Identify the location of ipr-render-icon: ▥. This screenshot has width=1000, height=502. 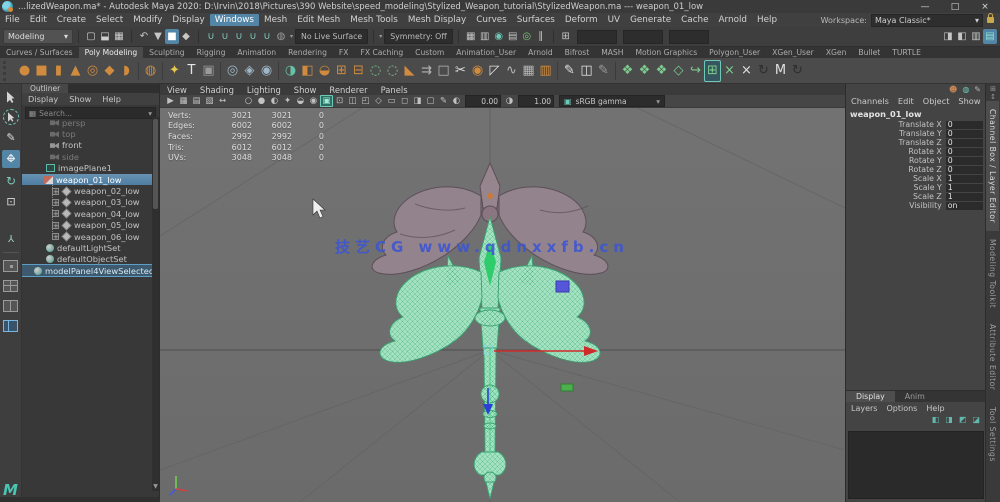
(485, 36).